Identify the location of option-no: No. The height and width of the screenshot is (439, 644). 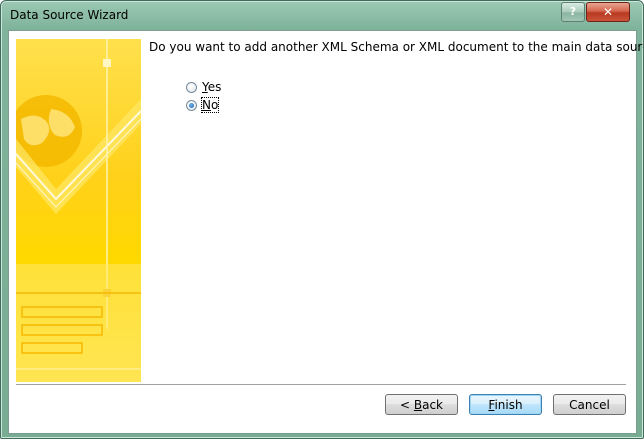
(203, 105).